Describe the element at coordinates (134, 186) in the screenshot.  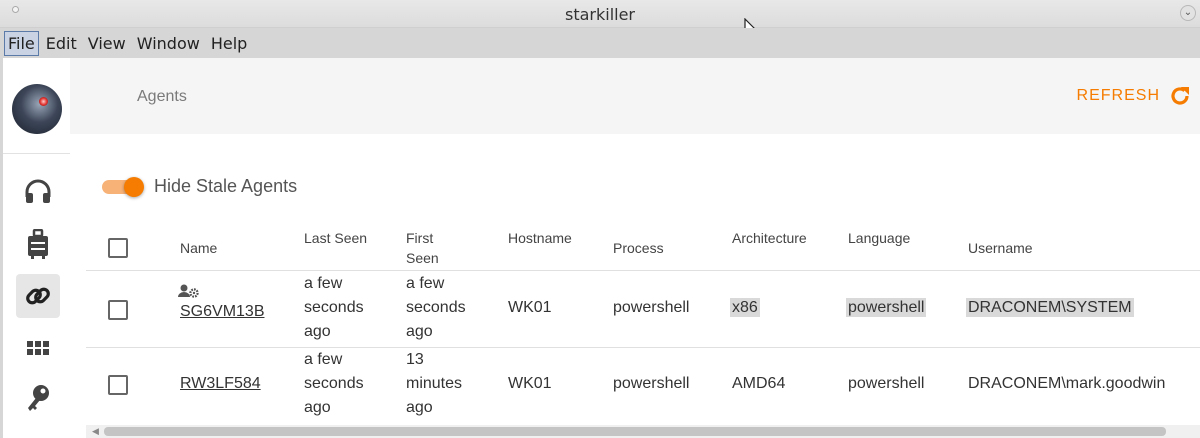
I see `toggle-knob` at that location.